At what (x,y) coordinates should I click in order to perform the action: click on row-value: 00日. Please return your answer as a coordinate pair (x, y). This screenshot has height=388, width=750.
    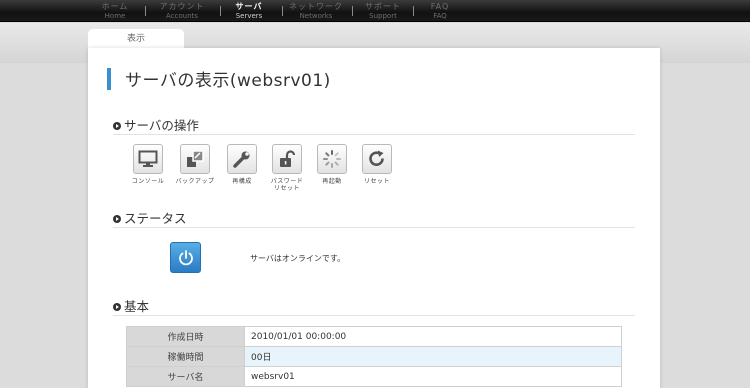
    Looking at the image, I should click on (433, 356).